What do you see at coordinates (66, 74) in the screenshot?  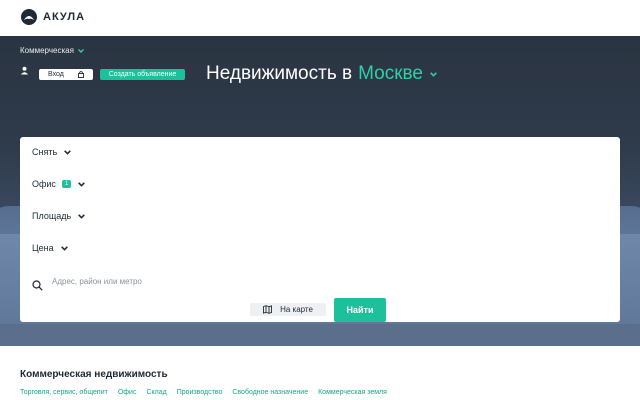 I see `login-button: Вход` at bounding box center [66, 74].